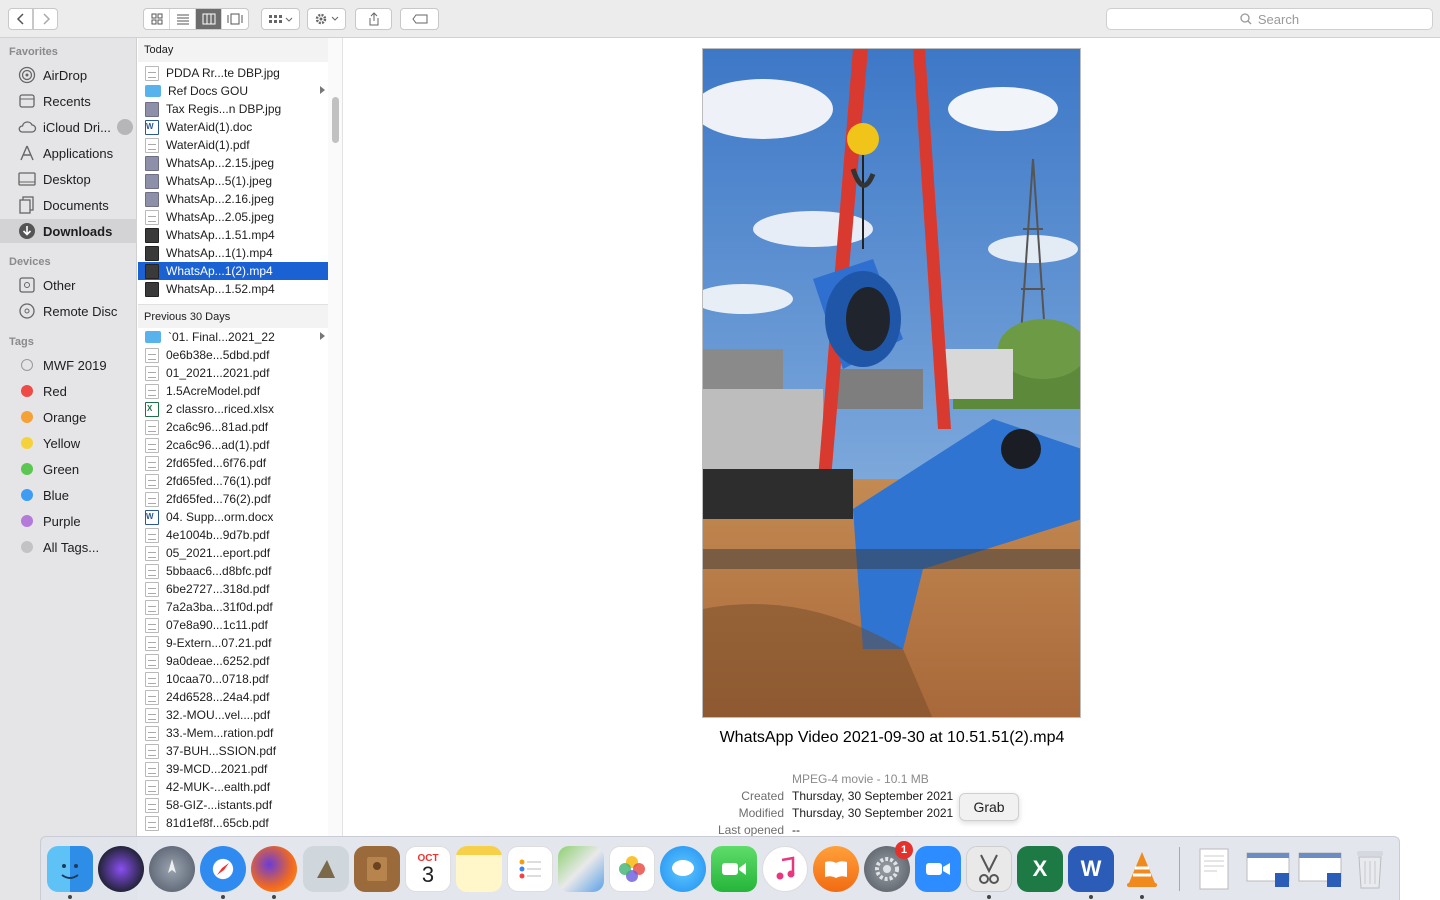 The height and width of the screenshot is (900, 1440). I want to click on word-icon: W, so click(1091, 869).